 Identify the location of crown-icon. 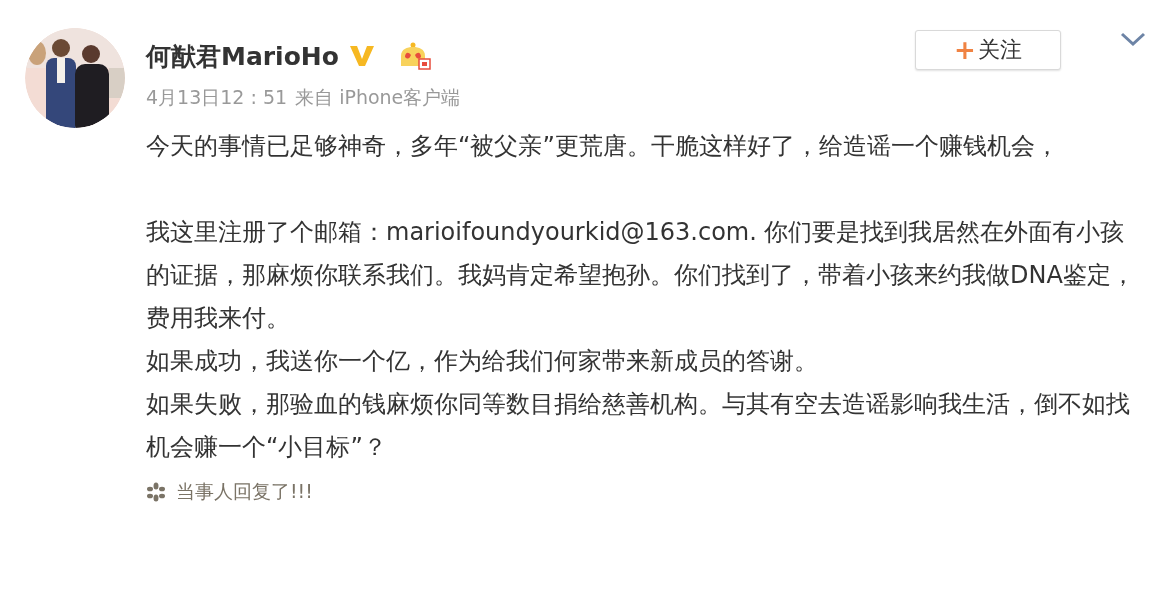
(414, 56).